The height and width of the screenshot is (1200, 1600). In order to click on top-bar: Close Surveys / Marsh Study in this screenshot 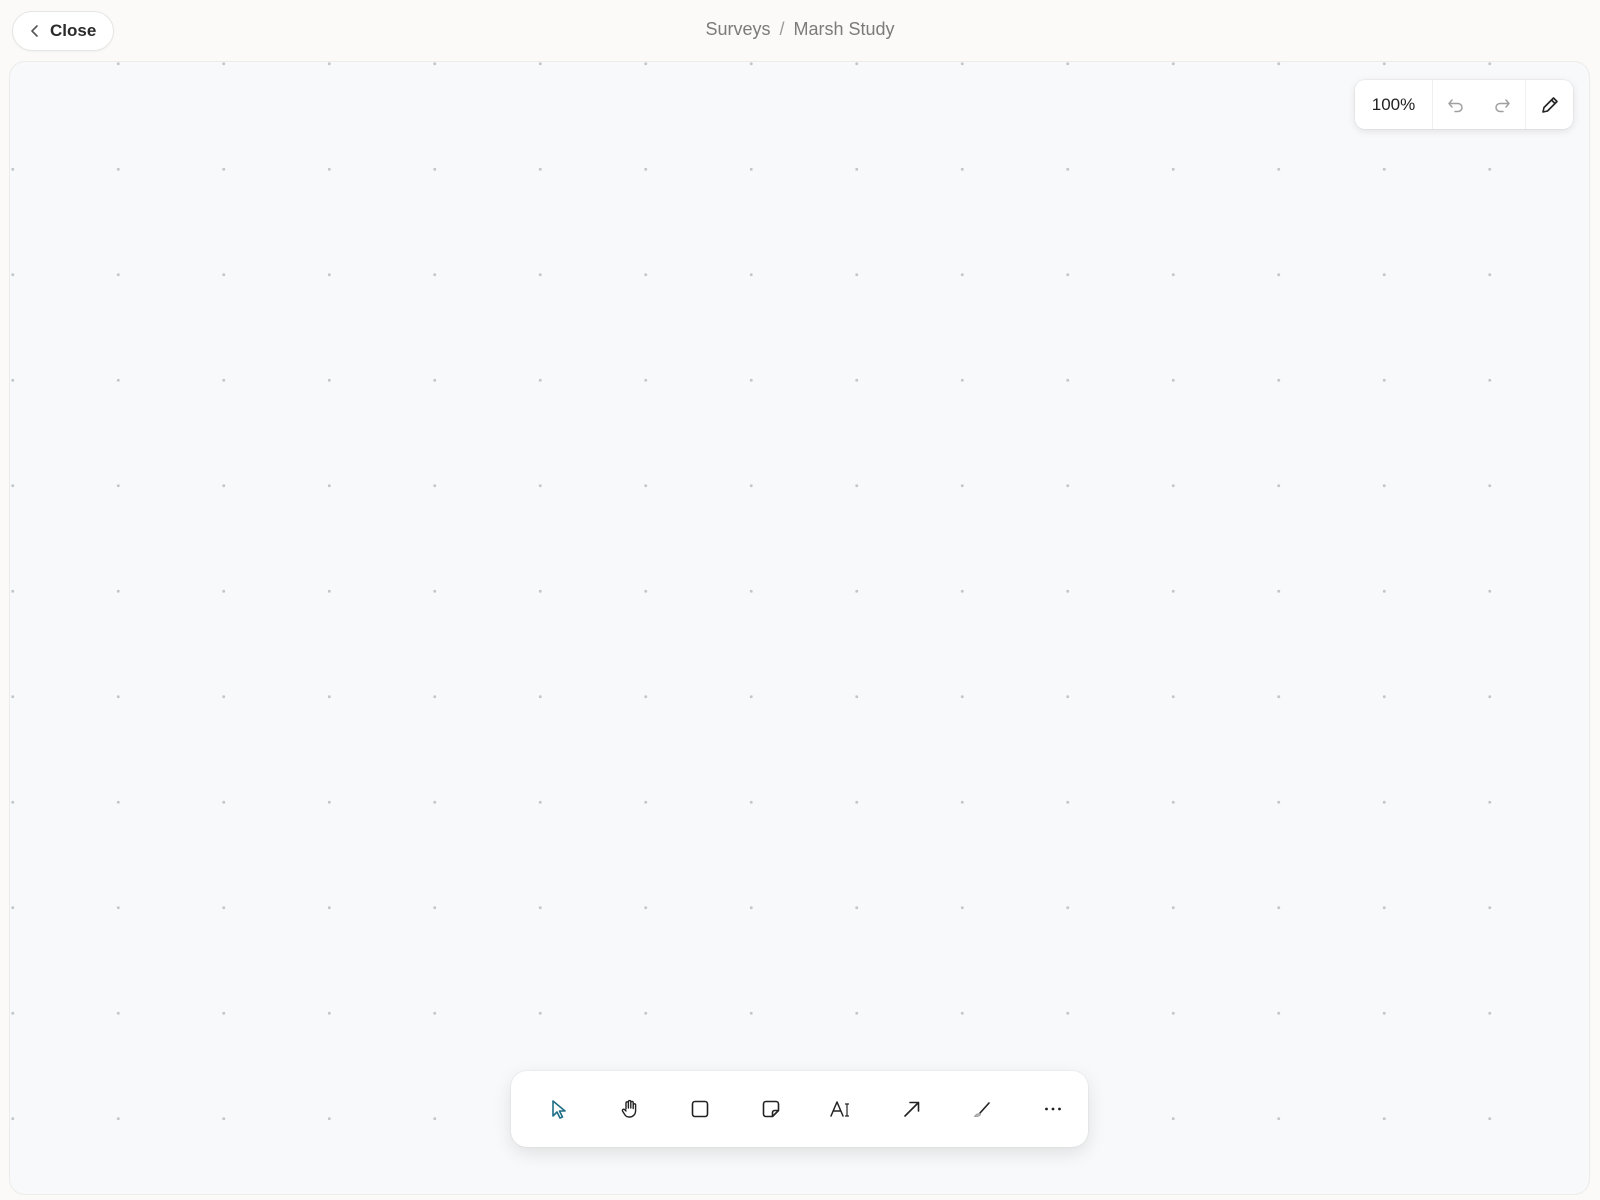, I will do `click(800, 31)`.